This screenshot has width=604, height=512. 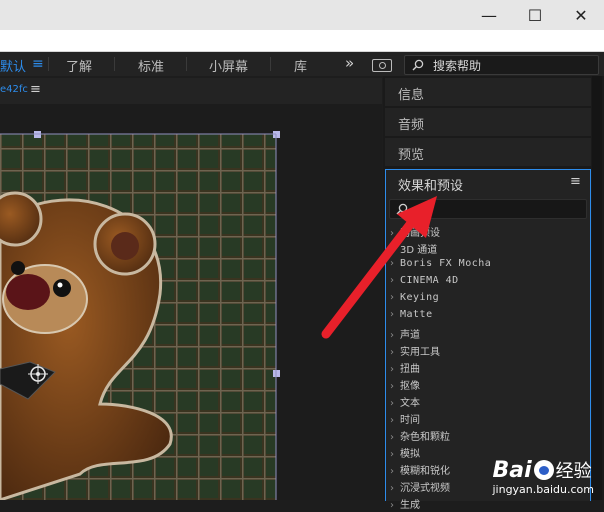 What do you see at coordinates (543, 470) in the screenshot?
I see `paw-logo-icon` at bounding box center [543, 470].